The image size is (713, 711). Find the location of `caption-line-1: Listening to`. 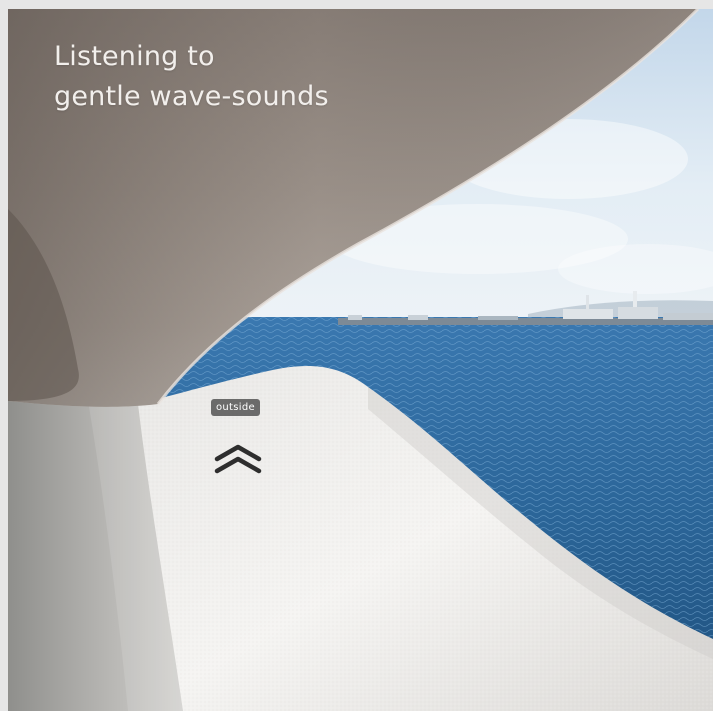

caption-line-1: Listening to is located at coordinates (134, 56).